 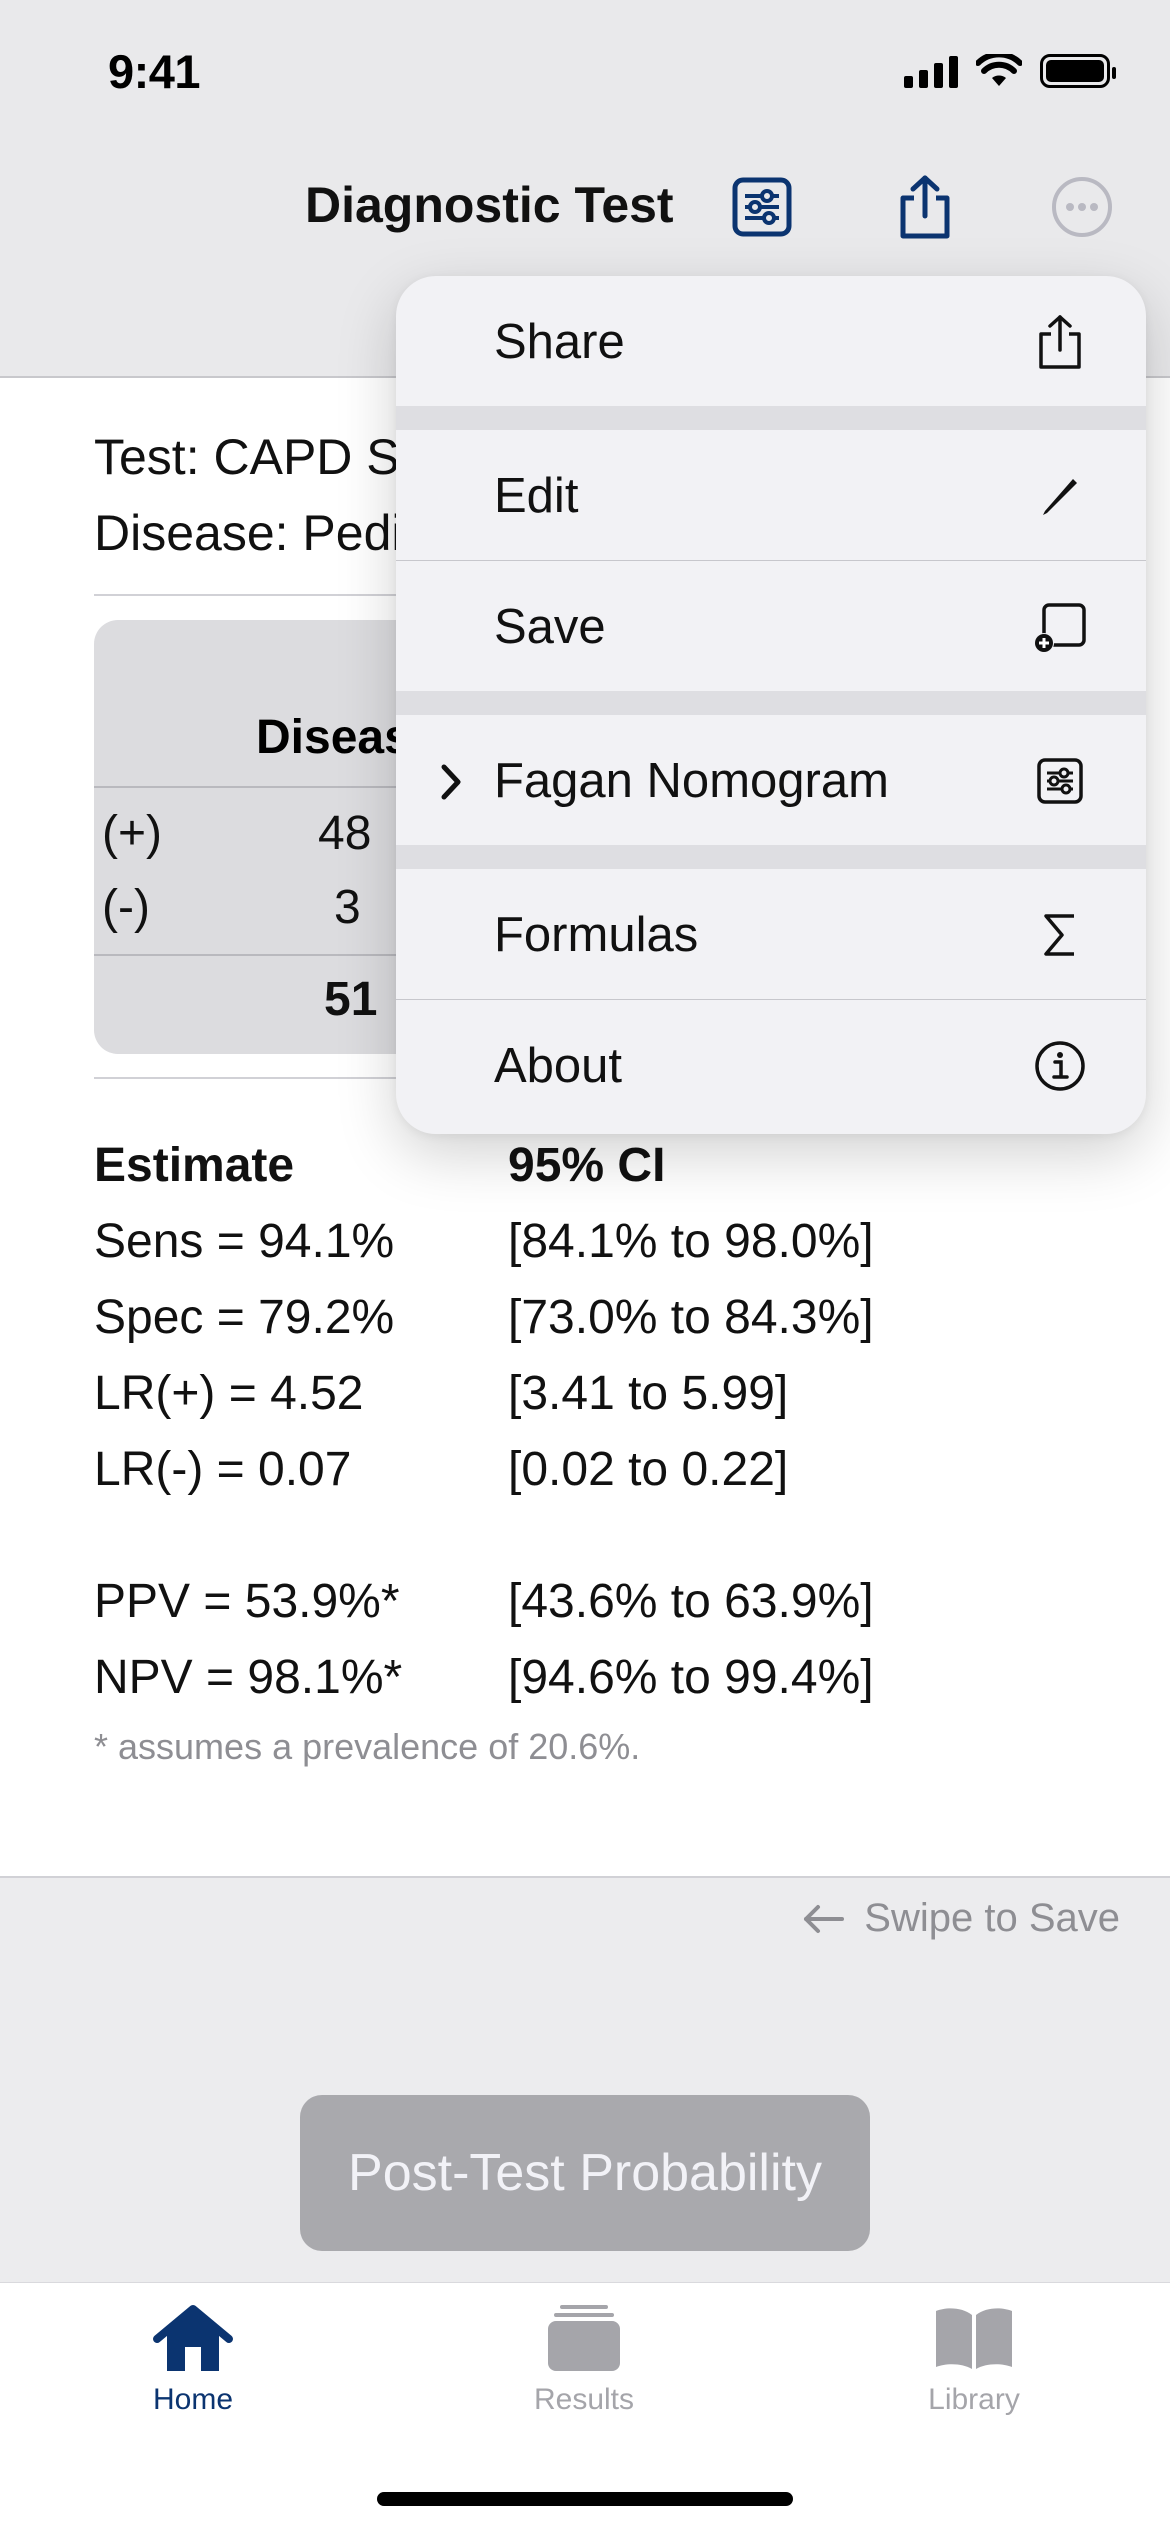 What do you see at coordinates (193, 2399) in the screenshot?
I see `tab-home-label: Home` at bounding box center [193, 2399].